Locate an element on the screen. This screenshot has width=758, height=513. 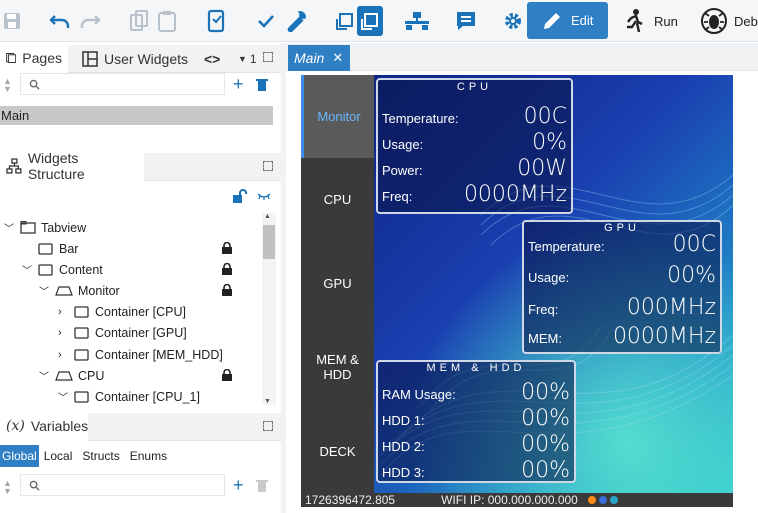
pencil-icon is located at coordinates (552, 20).